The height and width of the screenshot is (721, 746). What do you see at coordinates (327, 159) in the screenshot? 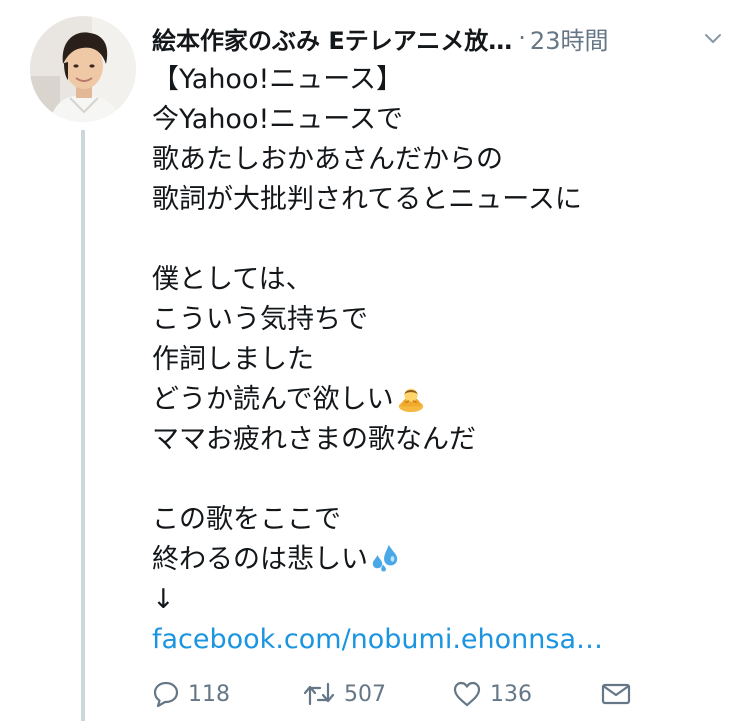
I see `tweet-line: 歌あたしおかあさんだからの` at bounding box center [327, 159].